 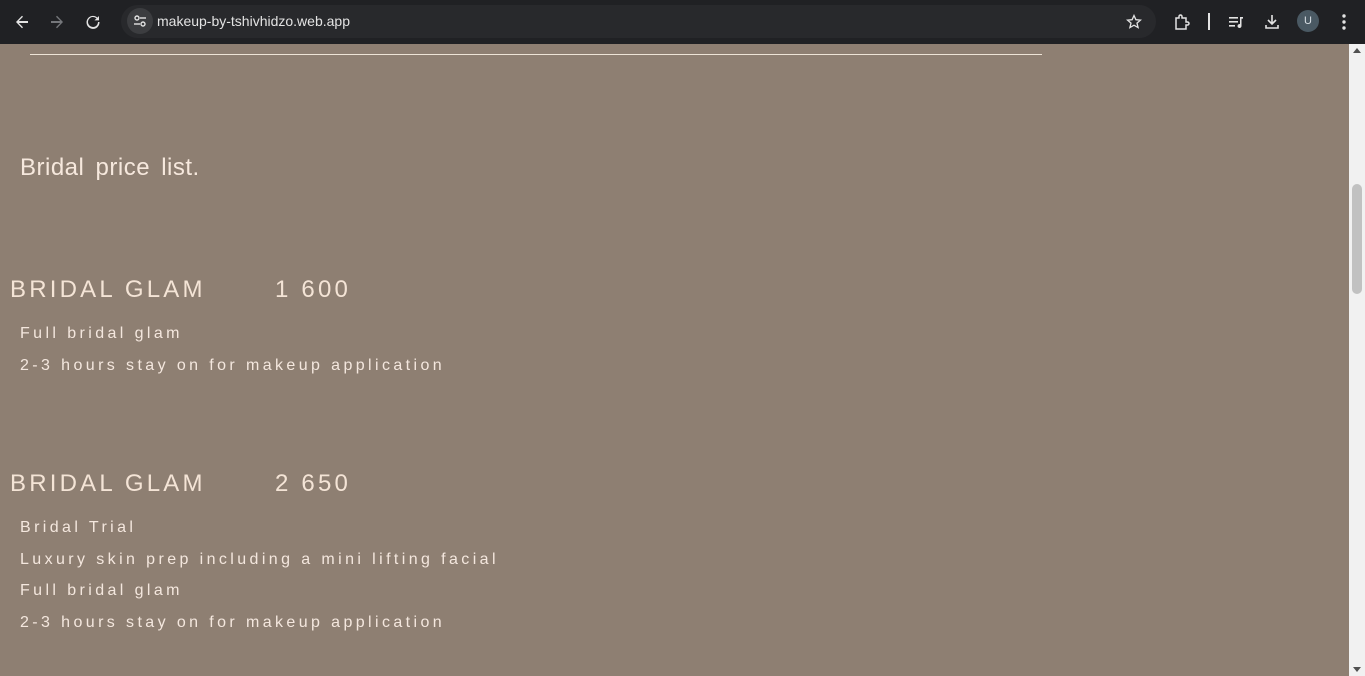 I want to click on browser-toolbar: makeup-by-tshivhidzo.web.app U, so click(x=682, y=22).